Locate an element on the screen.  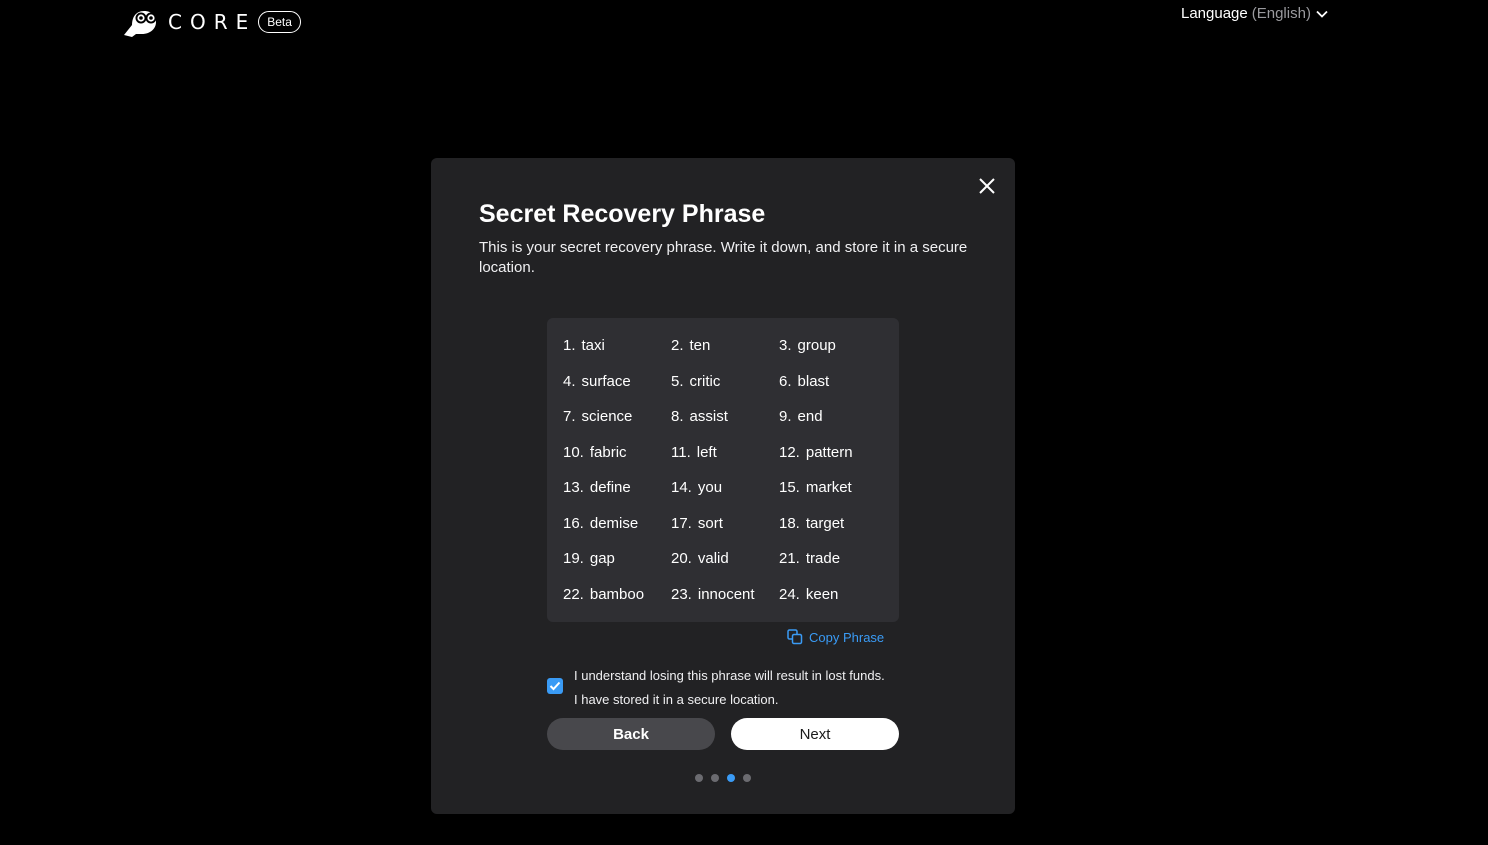
language-label: Language is located at coordinates (1214, 13).